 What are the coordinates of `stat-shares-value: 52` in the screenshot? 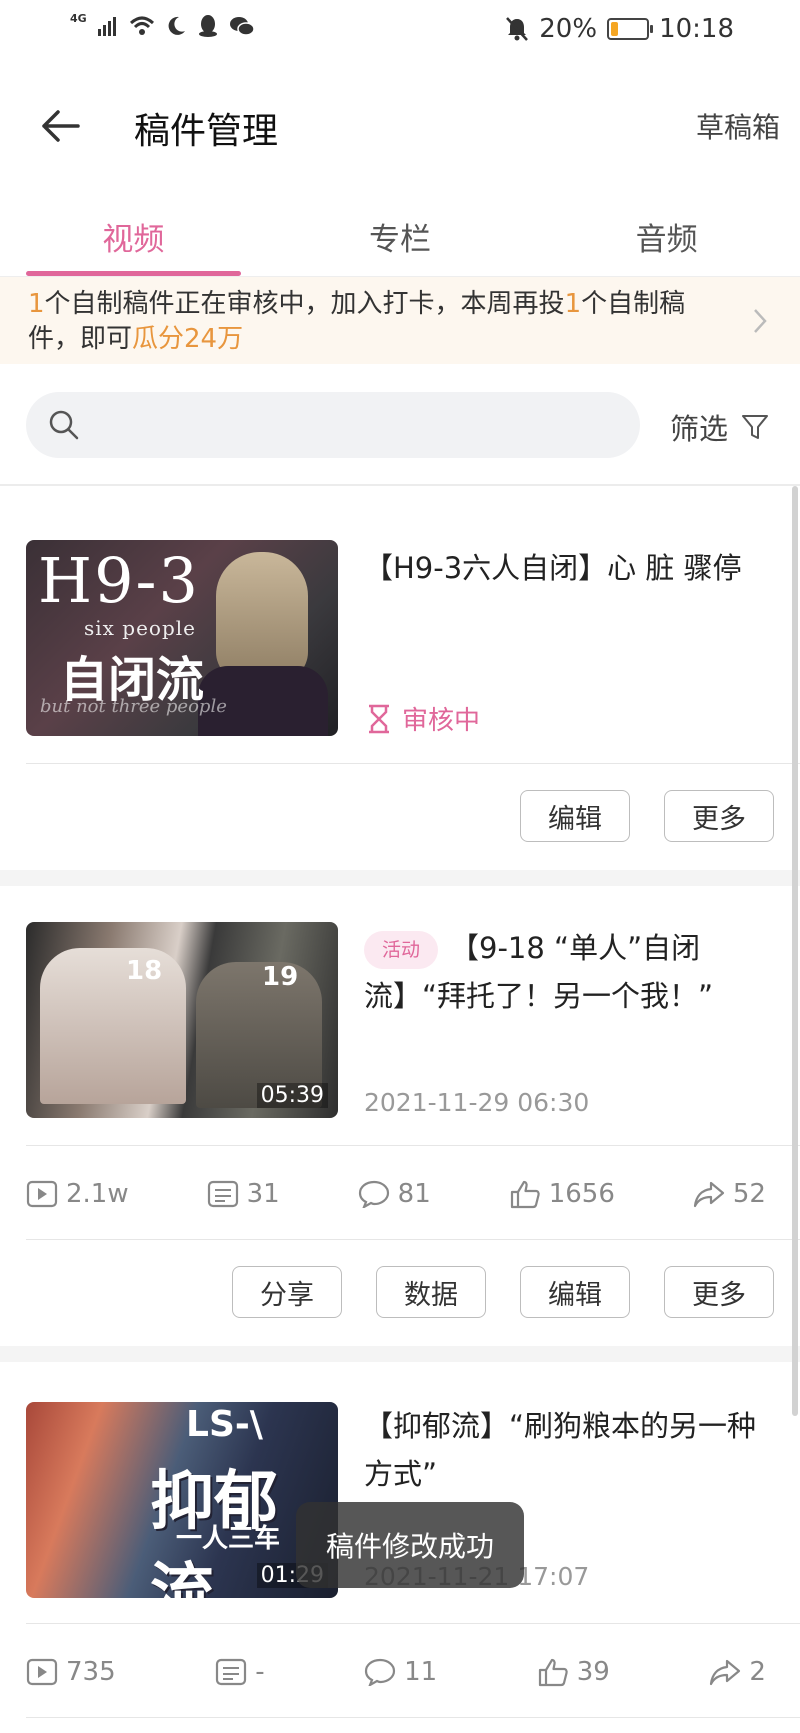 It's located at (749, 1194).